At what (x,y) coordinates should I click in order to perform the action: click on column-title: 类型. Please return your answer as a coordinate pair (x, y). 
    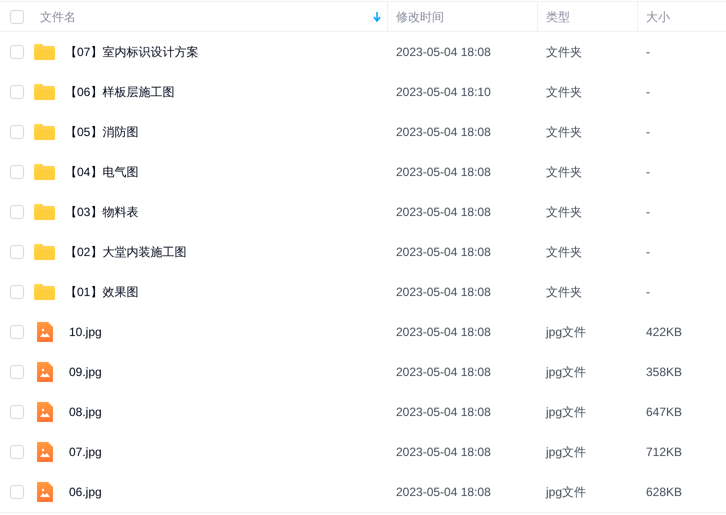
    Looking at the image, I should click on (558, 17).